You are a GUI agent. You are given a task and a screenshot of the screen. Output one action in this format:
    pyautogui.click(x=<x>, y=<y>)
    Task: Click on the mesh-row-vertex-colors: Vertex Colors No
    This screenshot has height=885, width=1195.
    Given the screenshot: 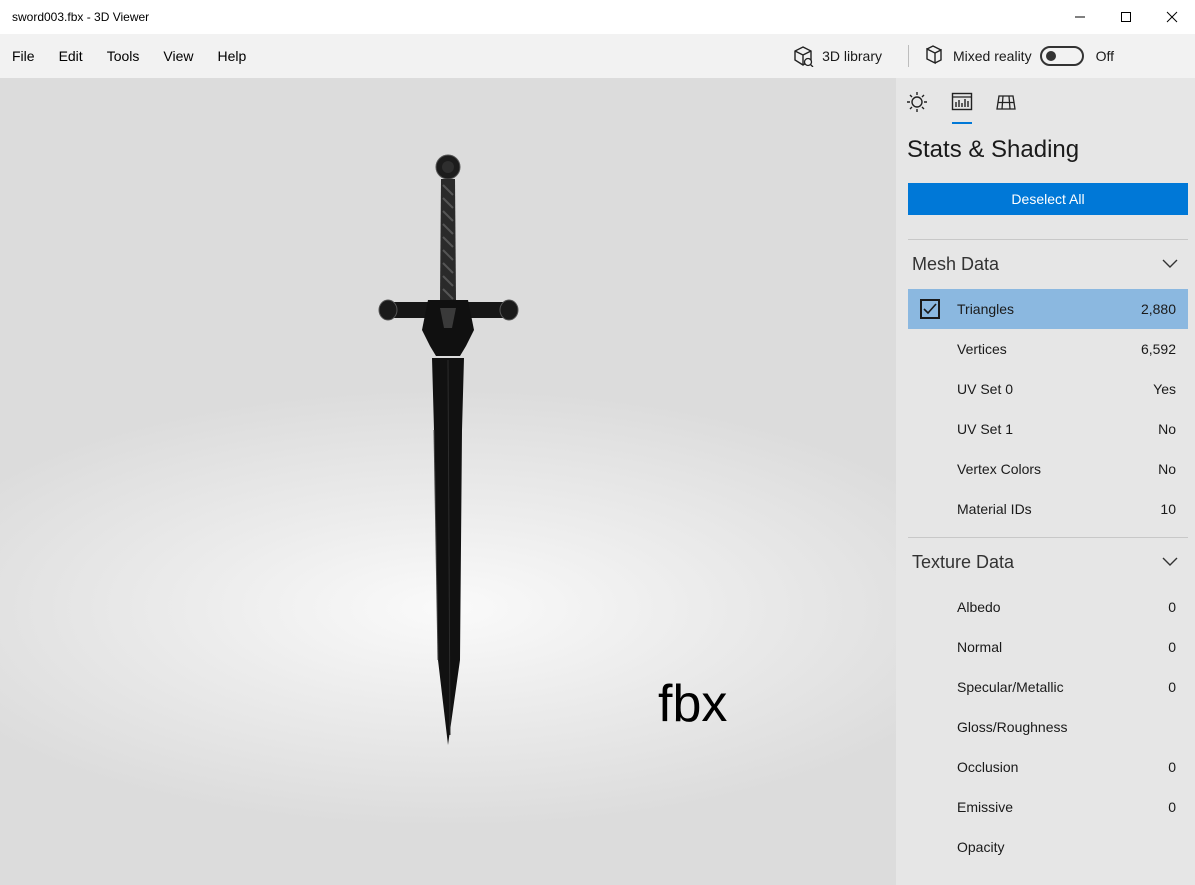 What is the action you would take?
    pyautogui.click(x=1048, y=469)
    